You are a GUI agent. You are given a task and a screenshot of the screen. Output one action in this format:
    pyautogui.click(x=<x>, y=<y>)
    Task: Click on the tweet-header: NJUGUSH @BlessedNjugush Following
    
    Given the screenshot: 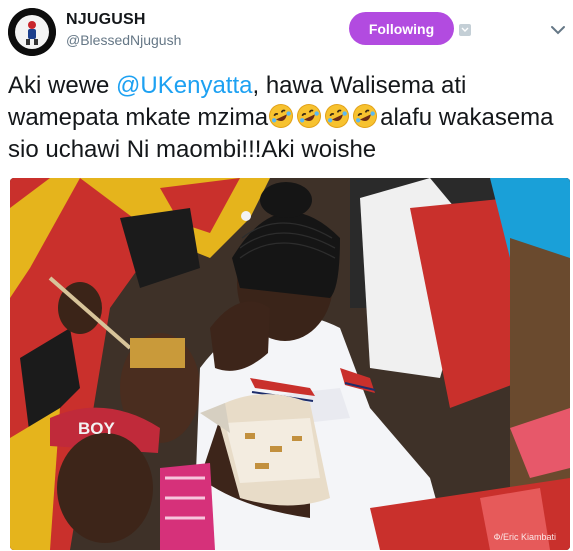 What is the action you would take?
    pyautogui.click(x=286, y=31)
    